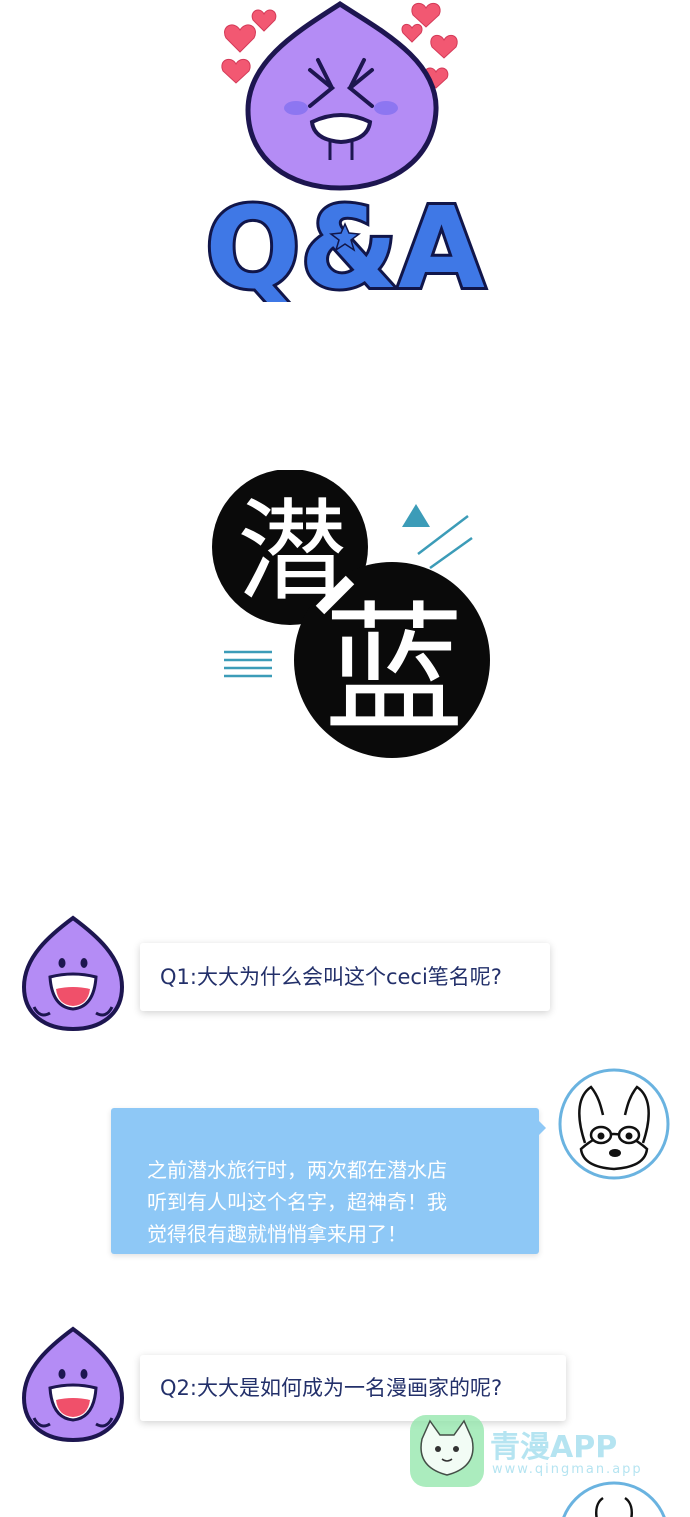  I want to click on question-bubble-q2: Q2:大大是如何成为一名漫画家的呢?, so click(353, 1388).